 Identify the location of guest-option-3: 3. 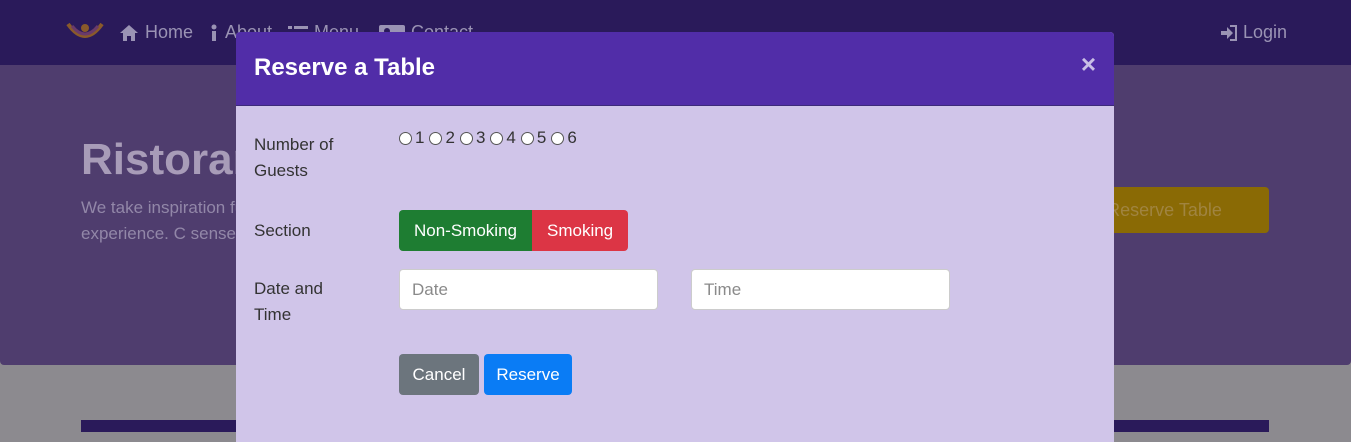
(472, 138).